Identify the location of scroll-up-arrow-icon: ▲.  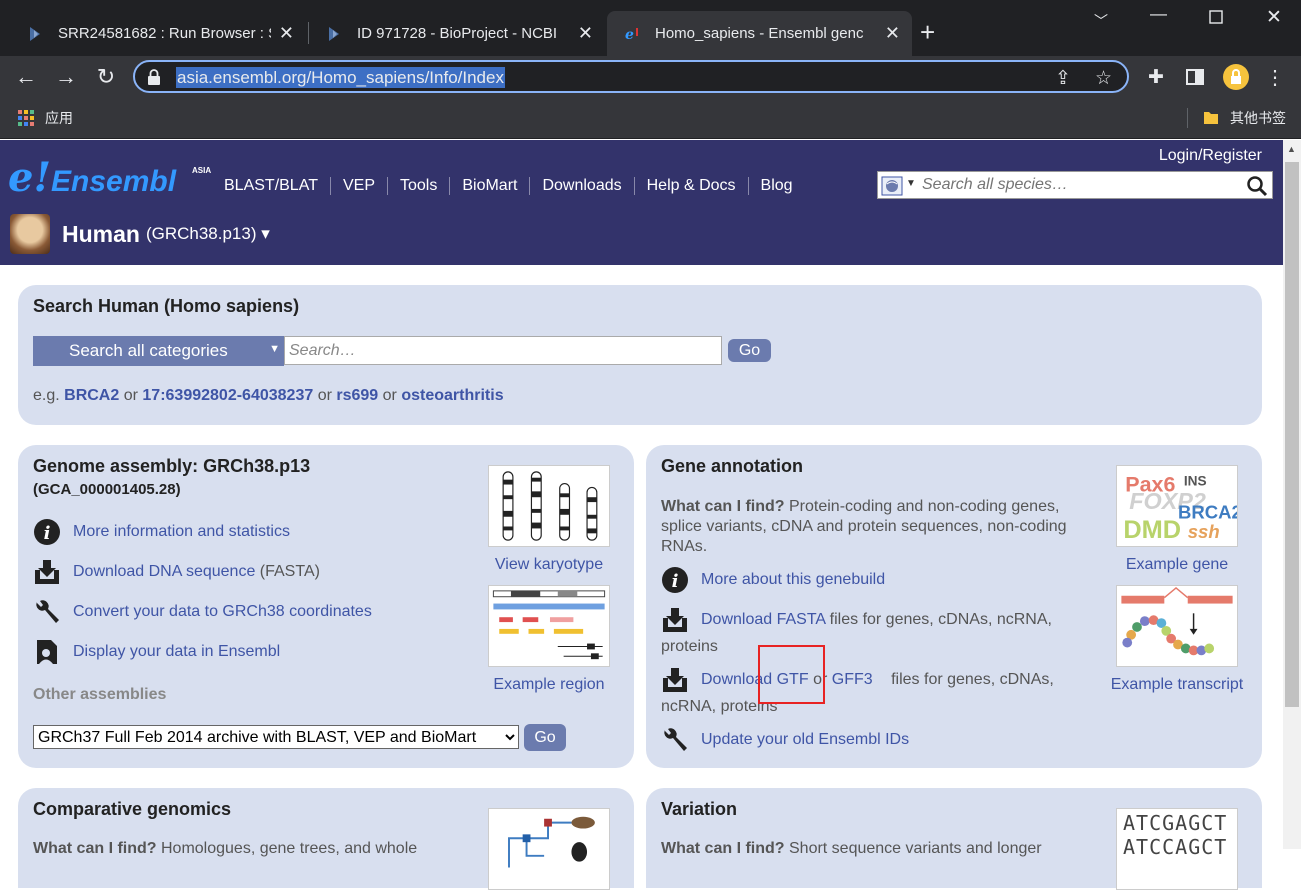
(1291, 149).